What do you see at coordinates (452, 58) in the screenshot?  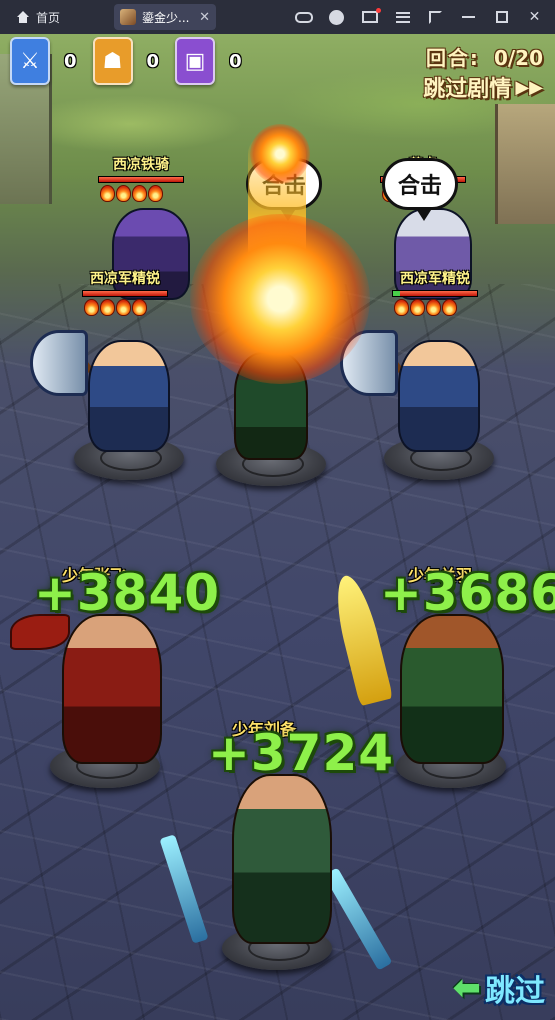 I see `round-label: 回合:` at bounding box center [452, 58].